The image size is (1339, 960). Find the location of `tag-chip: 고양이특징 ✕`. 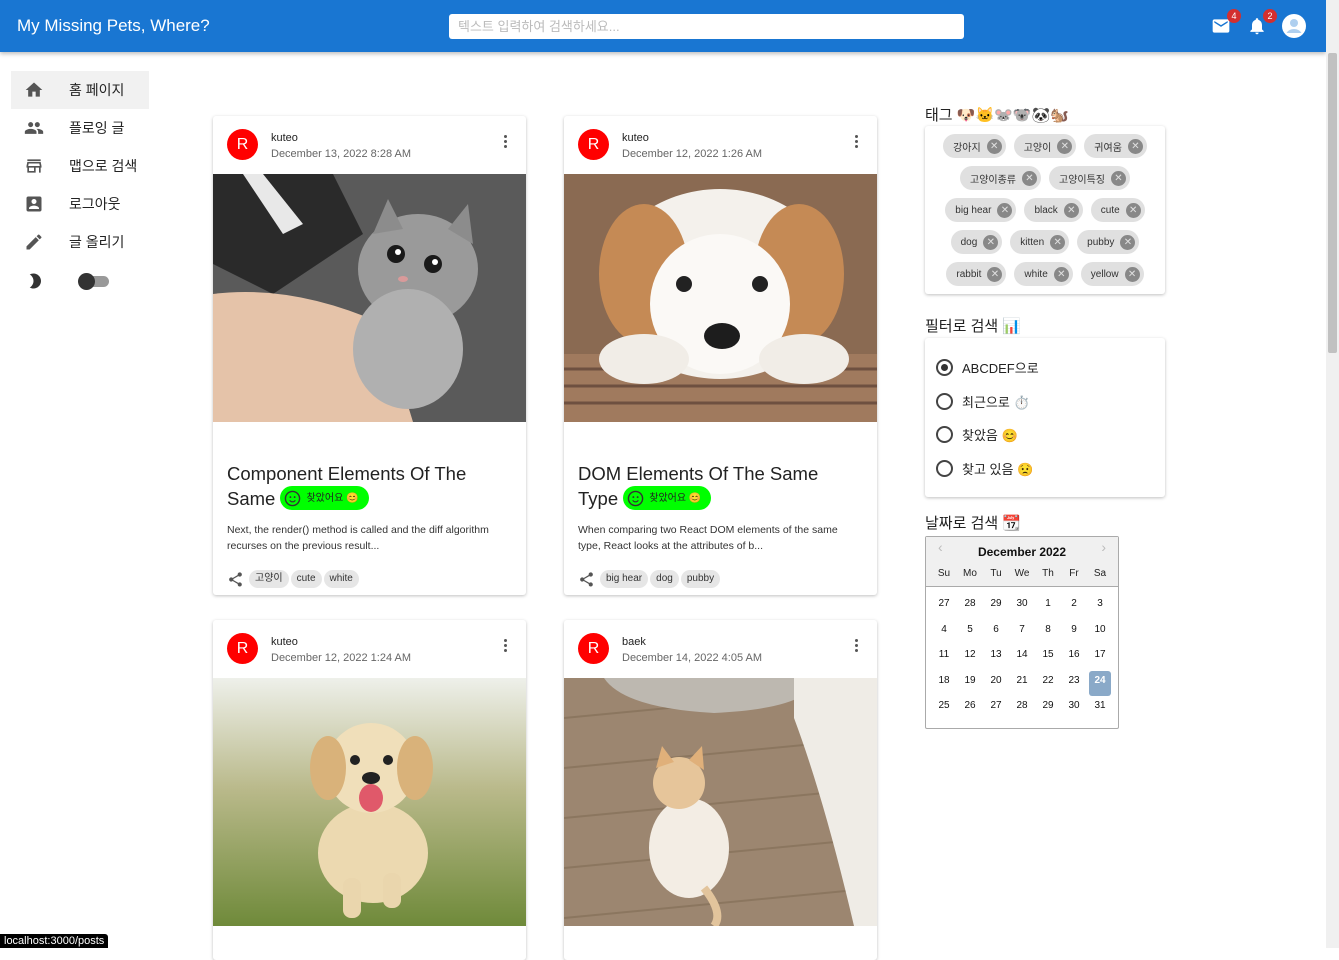

tag-chip: 고양이특징 ✕ is located at coordinates (1089, 178).